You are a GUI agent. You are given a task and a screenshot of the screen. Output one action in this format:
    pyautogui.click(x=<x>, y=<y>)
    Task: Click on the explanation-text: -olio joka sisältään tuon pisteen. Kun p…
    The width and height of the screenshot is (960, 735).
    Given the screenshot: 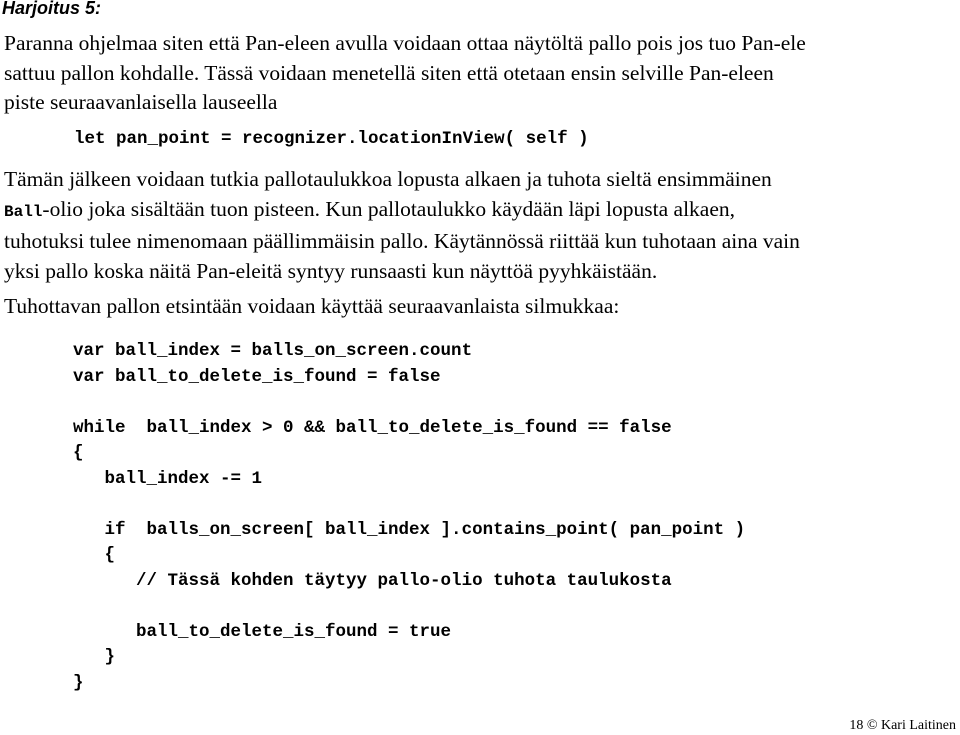 What is the action you would take?
    pyautogui.click(x=389, y=208)
    